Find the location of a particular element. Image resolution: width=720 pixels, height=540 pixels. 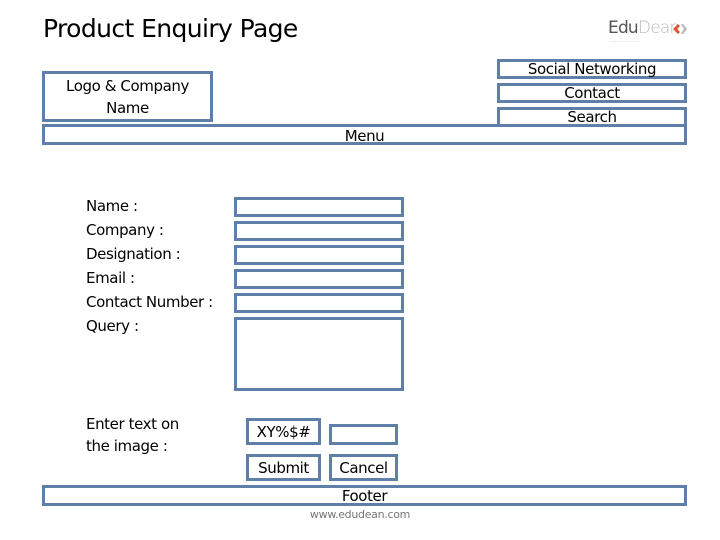

designation-label: Designation : is located at coordinates (133, 254).